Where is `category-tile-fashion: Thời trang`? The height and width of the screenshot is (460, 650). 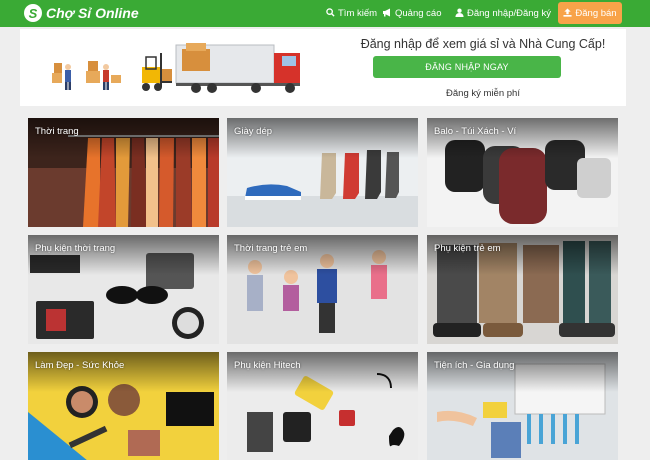
category-tile-fashion: Thời trang is located at coordinates (123, 172).